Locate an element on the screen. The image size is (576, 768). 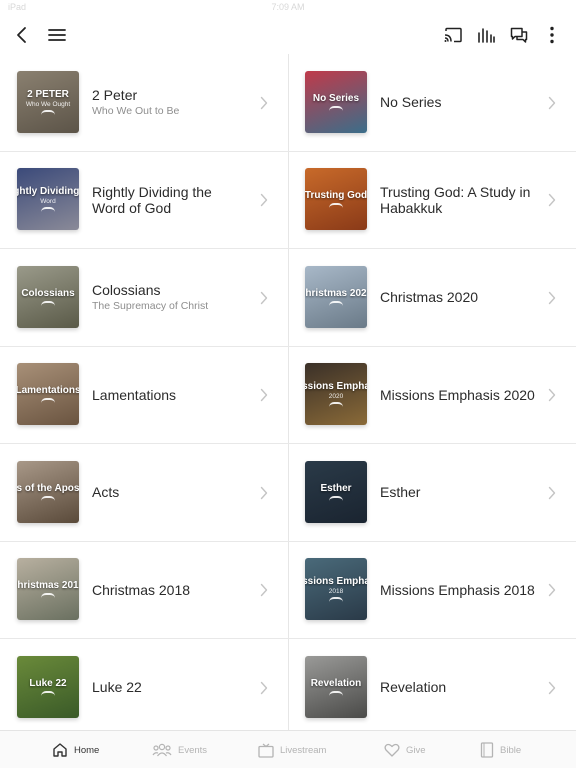
more-options-button is located at coordinates (552, 35).